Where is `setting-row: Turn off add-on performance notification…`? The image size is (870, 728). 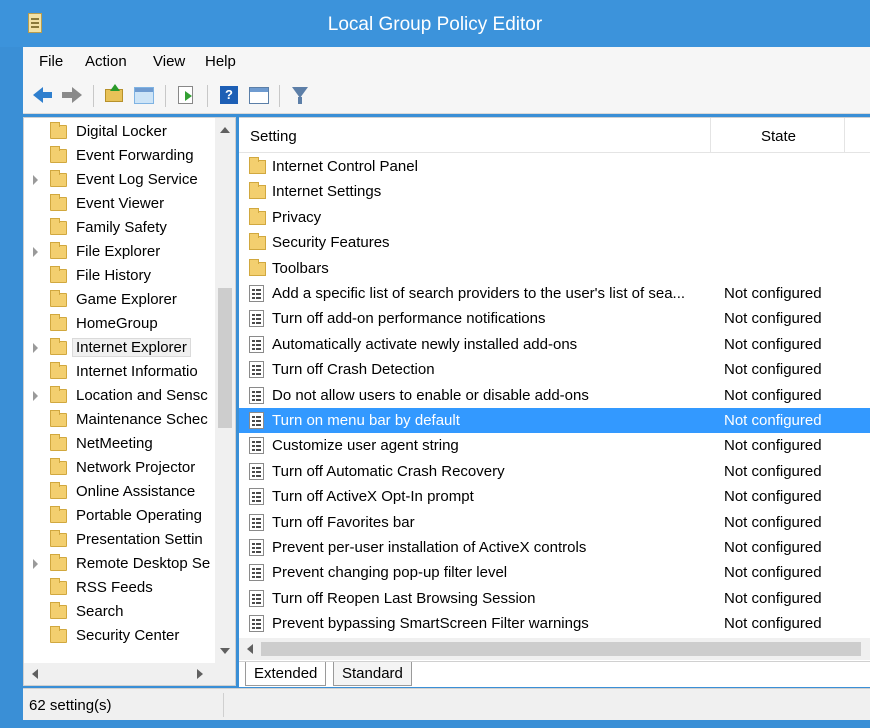
setting-row: Turn off add-on performance notification… is located at coordinates (554, 318).